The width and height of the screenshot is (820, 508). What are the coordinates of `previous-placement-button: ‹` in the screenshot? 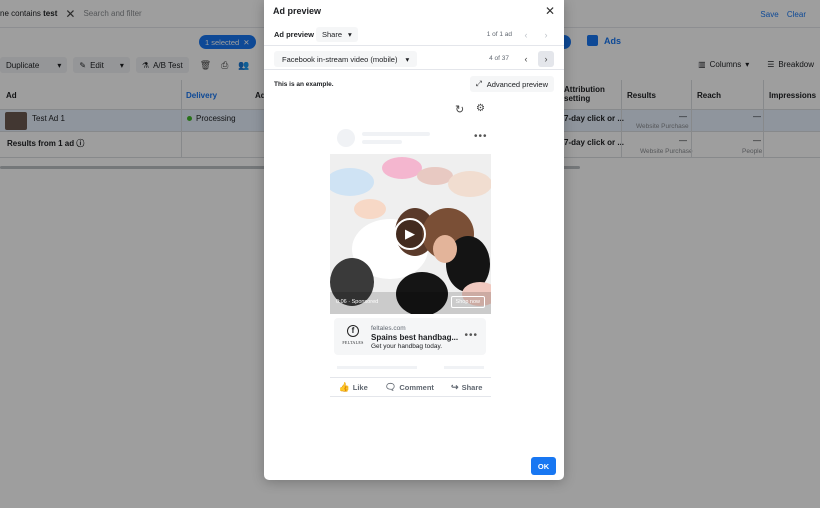 It's located at (526, 59).